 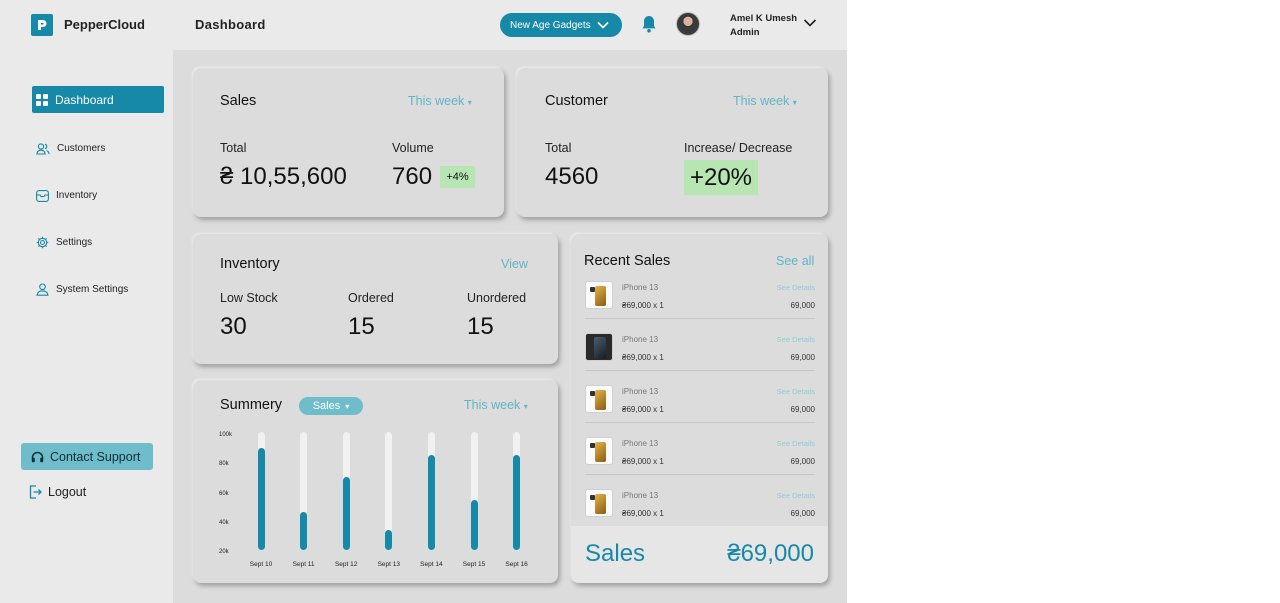 What do you see at coordinates (550, 25) in the screenshot?
I see `store-selector-label: New Age Gadgets` at bounding box center [550, 25].